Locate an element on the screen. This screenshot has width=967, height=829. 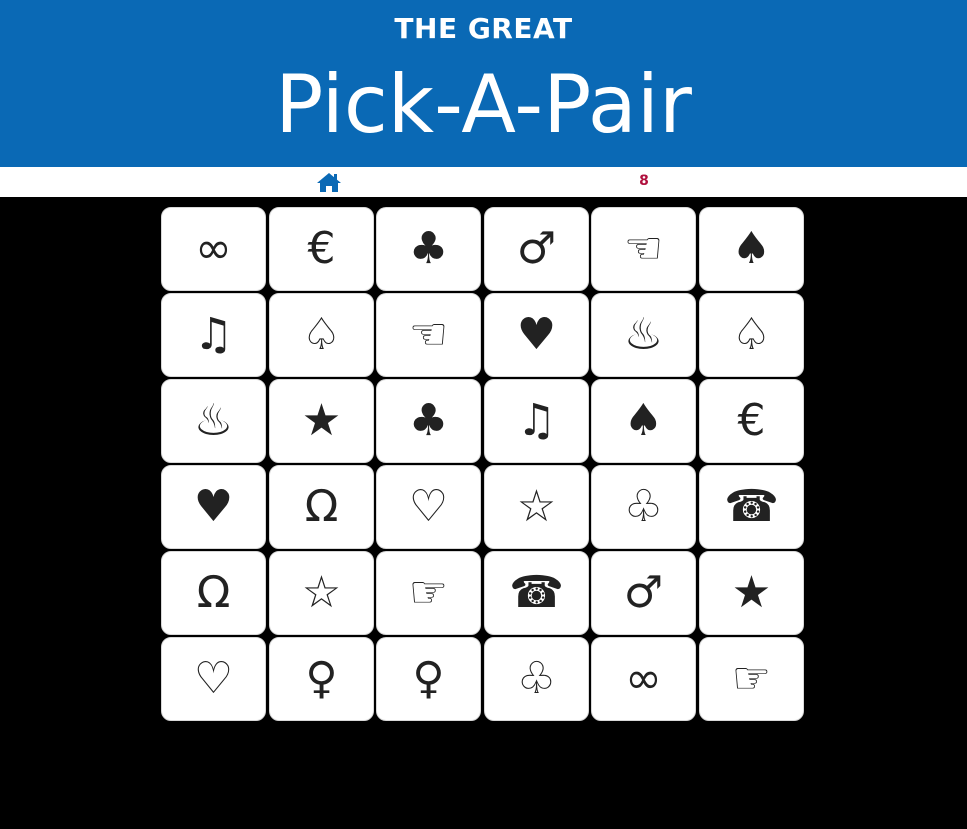
home-button is located at coordinates (329, 182).